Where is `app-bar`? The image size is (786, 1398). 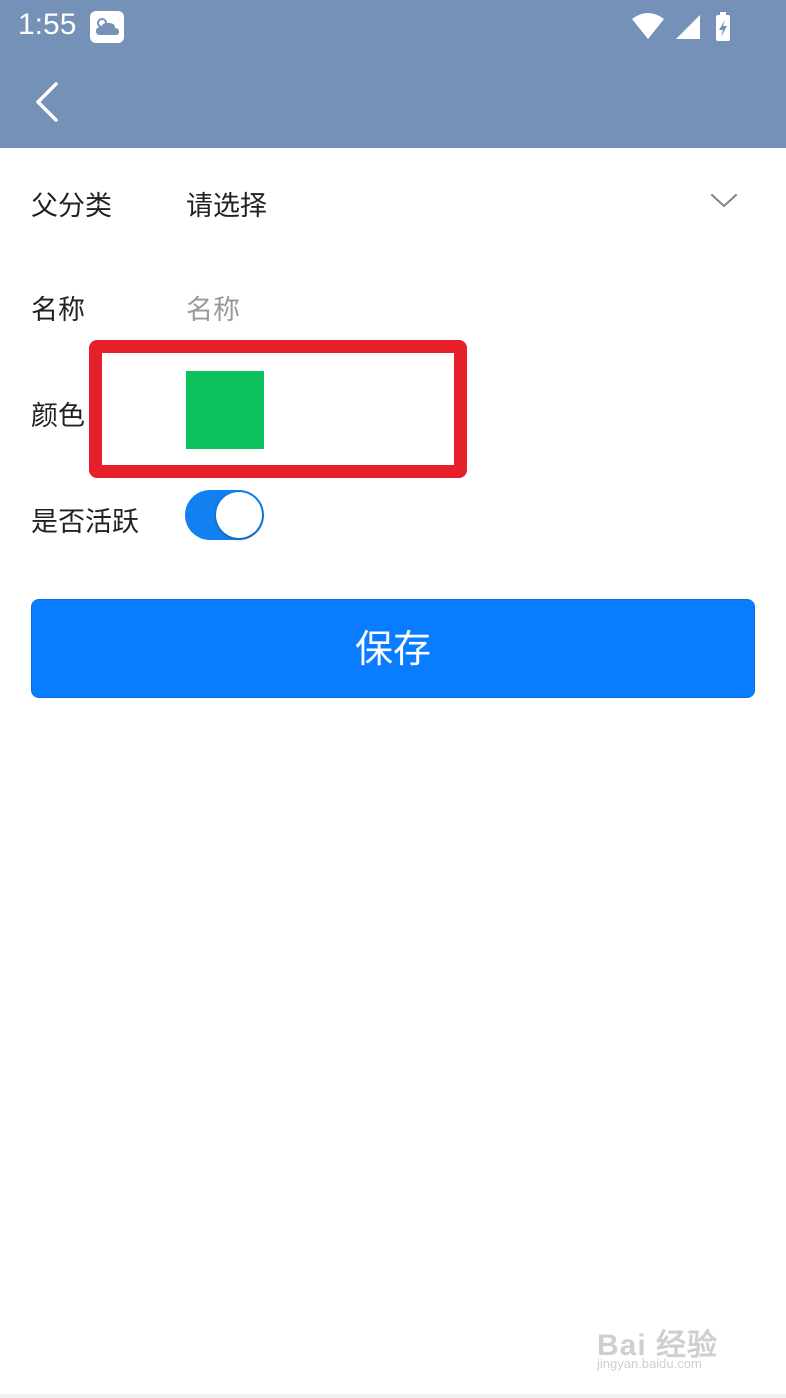
app-bar is located at coordinates (393, 102).